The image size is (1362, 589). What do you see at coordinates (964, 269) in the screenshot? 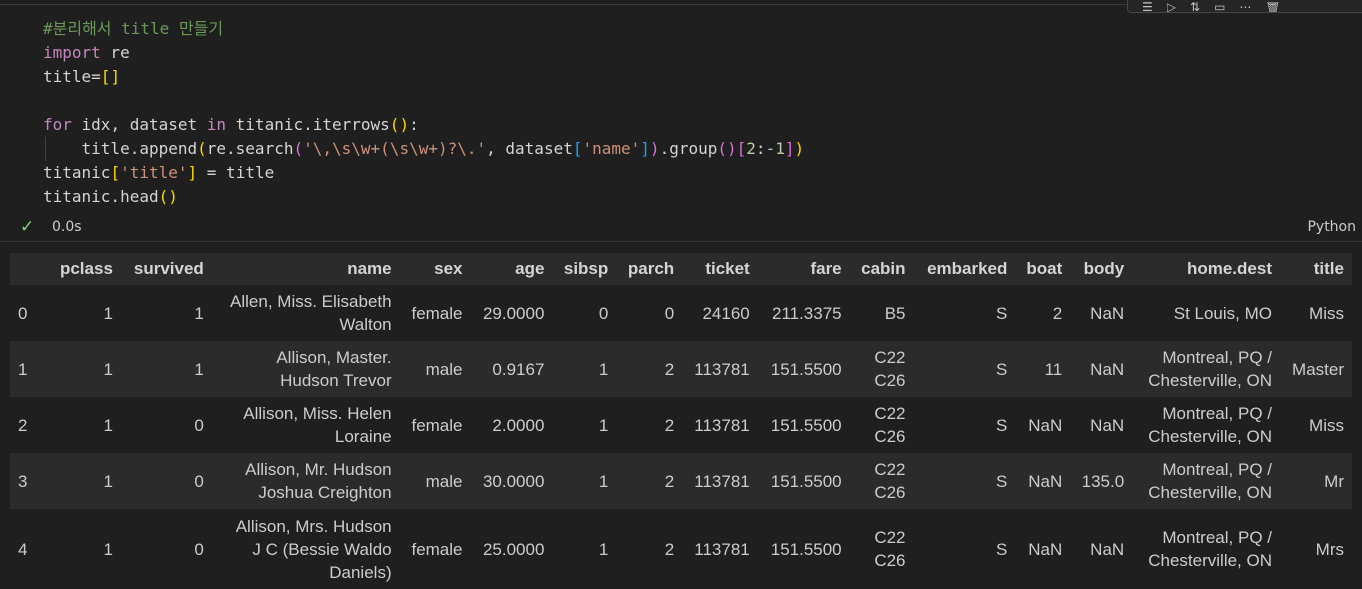
I see `column-header: embarked` at bounding box center [964, 269].